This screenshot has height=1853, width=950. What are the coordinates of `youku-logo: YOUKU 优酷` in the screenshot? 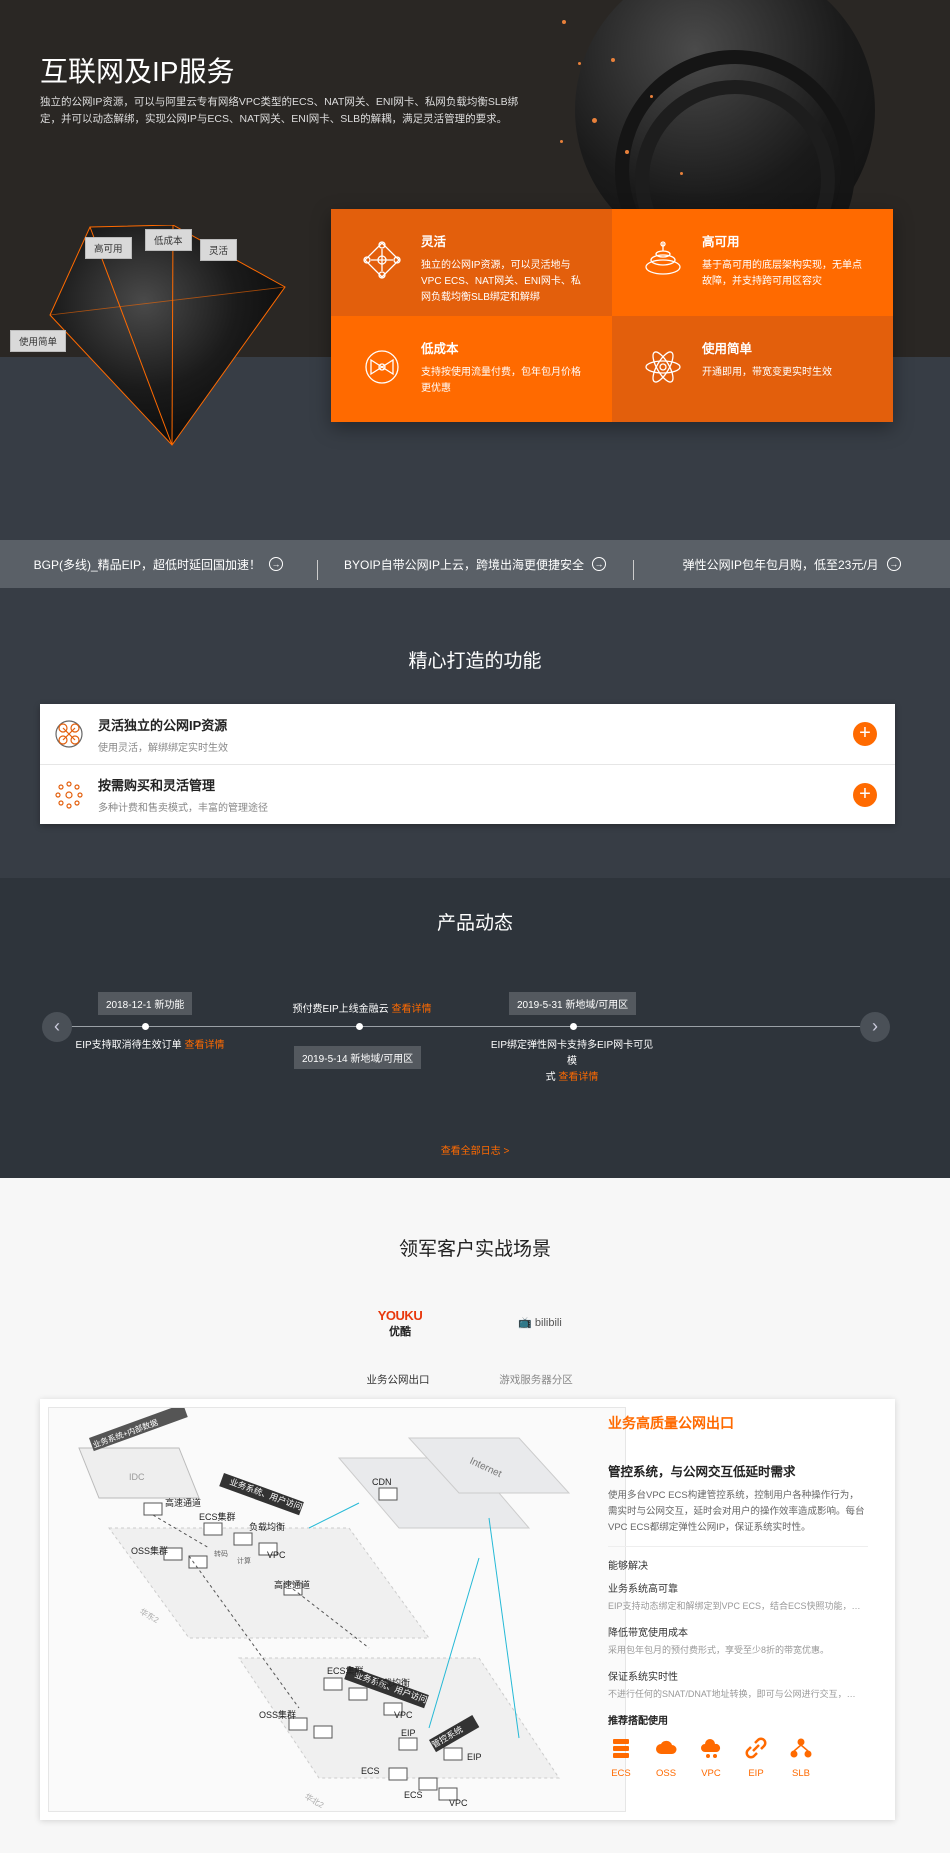 It's located at (400, 1323).